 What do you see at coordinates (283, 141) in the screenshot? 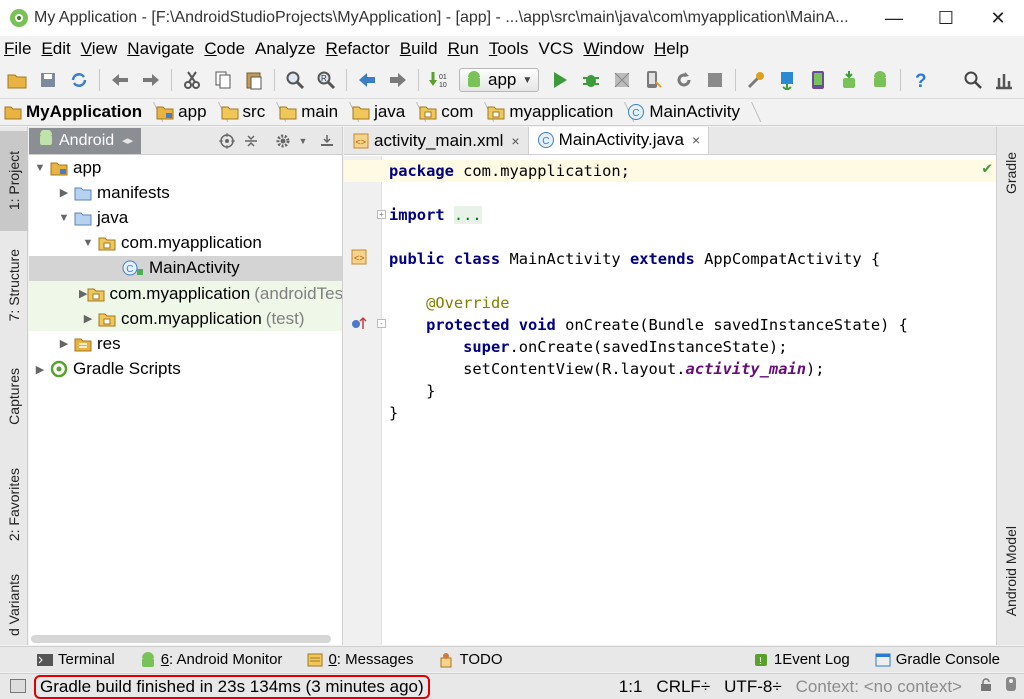
I see `gear-icon` at bounding box center [283, 141].